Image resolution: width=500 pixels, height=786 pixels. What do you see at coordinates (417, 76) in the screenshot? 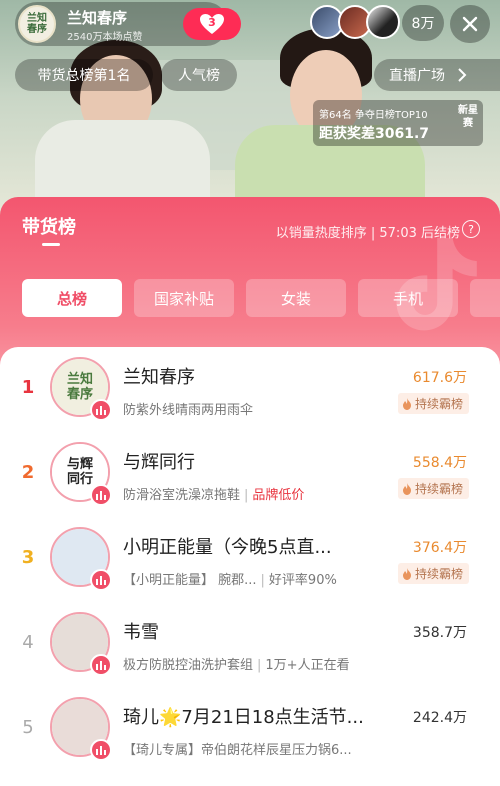
I see `live-plaza-label: 直播广场` at bounding box center [417, 76].